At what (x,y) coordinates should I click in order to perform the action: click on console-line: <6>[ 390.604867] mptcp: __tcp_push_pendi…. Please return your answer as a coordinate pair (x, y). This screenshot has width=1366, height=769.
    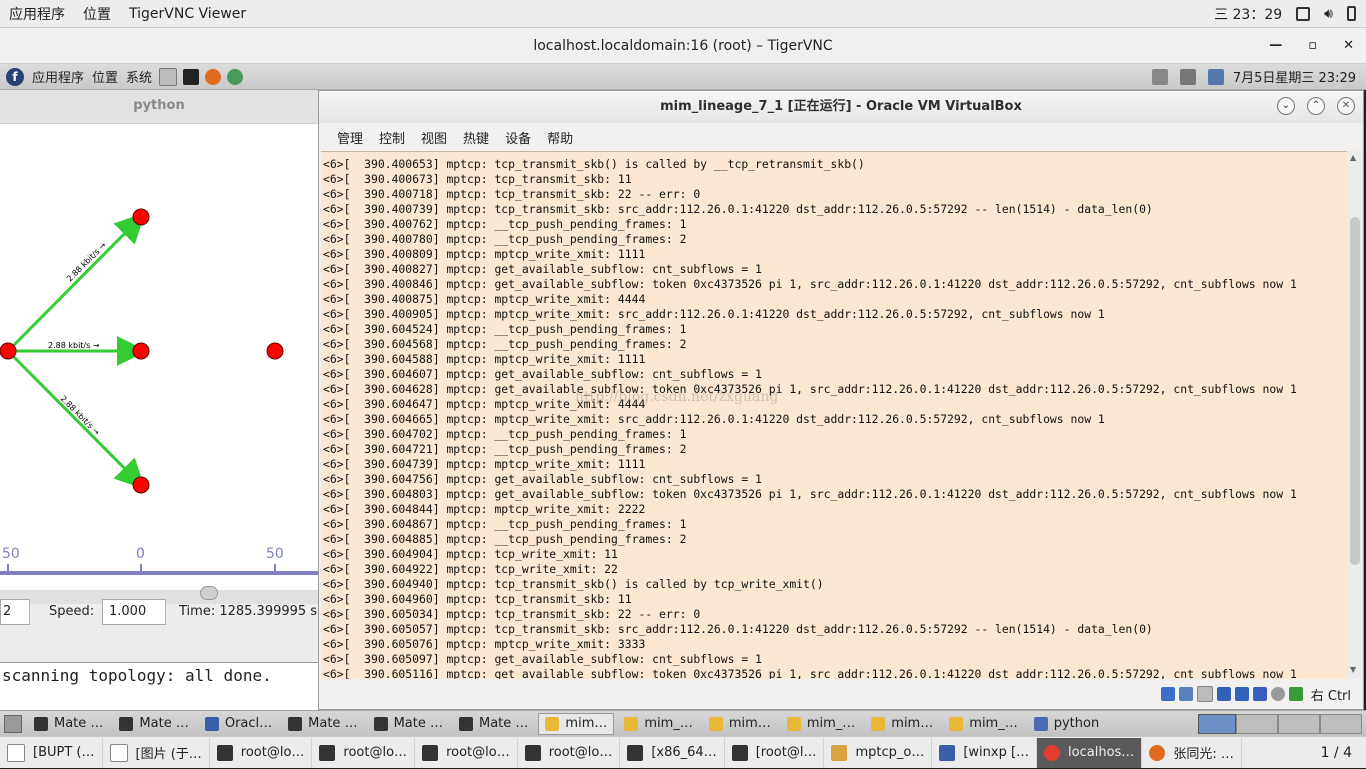
    Looking at the image, I should click on (505, 524).